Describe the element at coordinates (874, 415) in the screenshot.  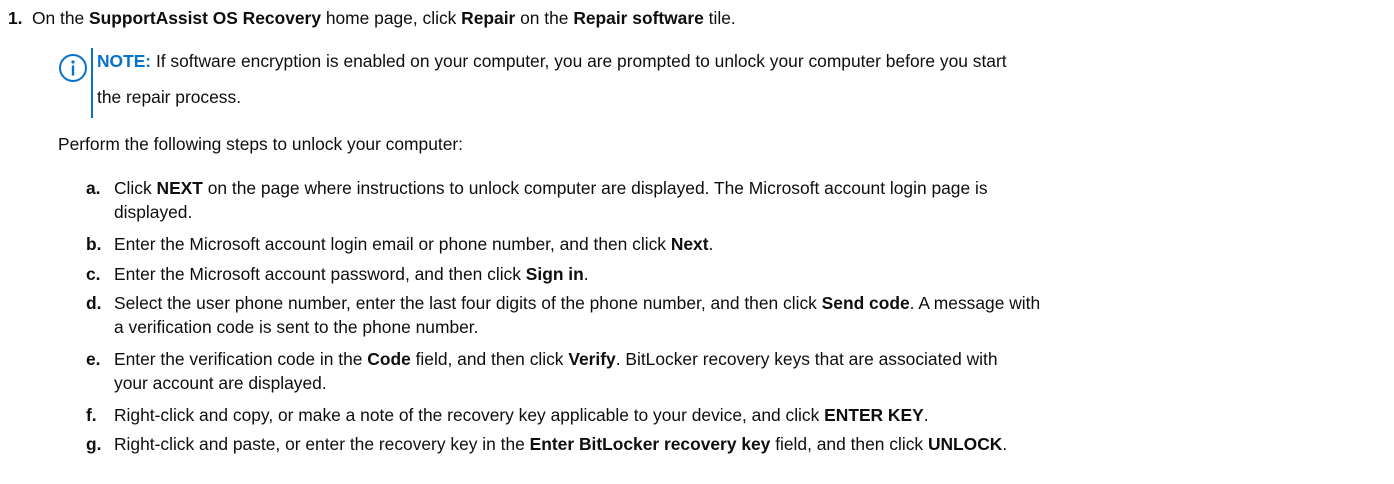
I see `enter-key-label: ENTER KEY` at that location.